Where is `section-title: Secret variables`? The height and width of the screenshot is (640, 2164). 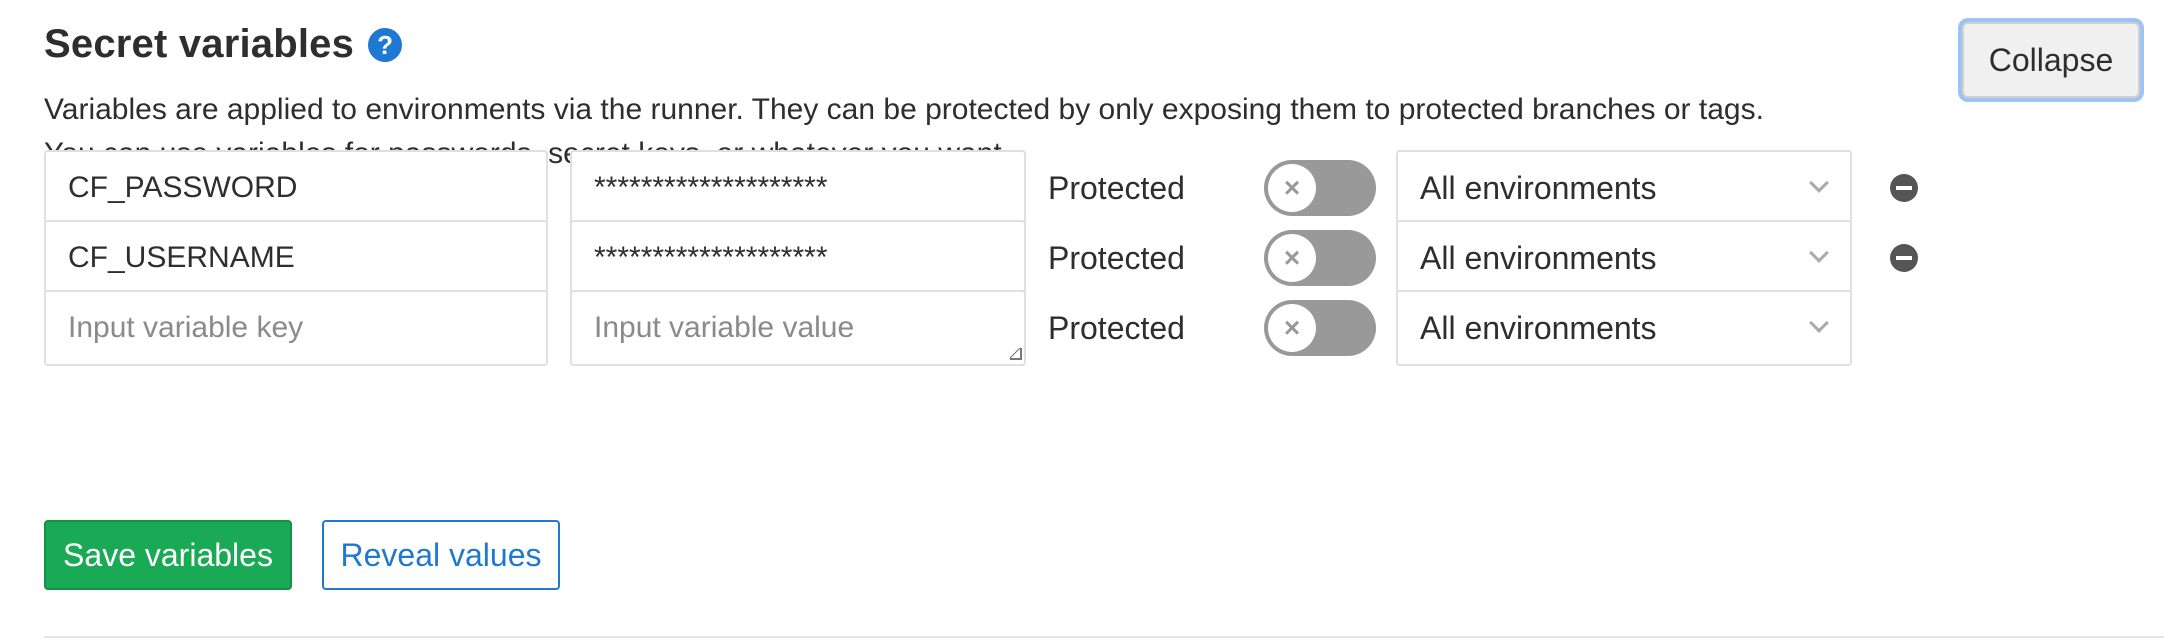 section-title: Secret variables is located at coordinates (199, 44).